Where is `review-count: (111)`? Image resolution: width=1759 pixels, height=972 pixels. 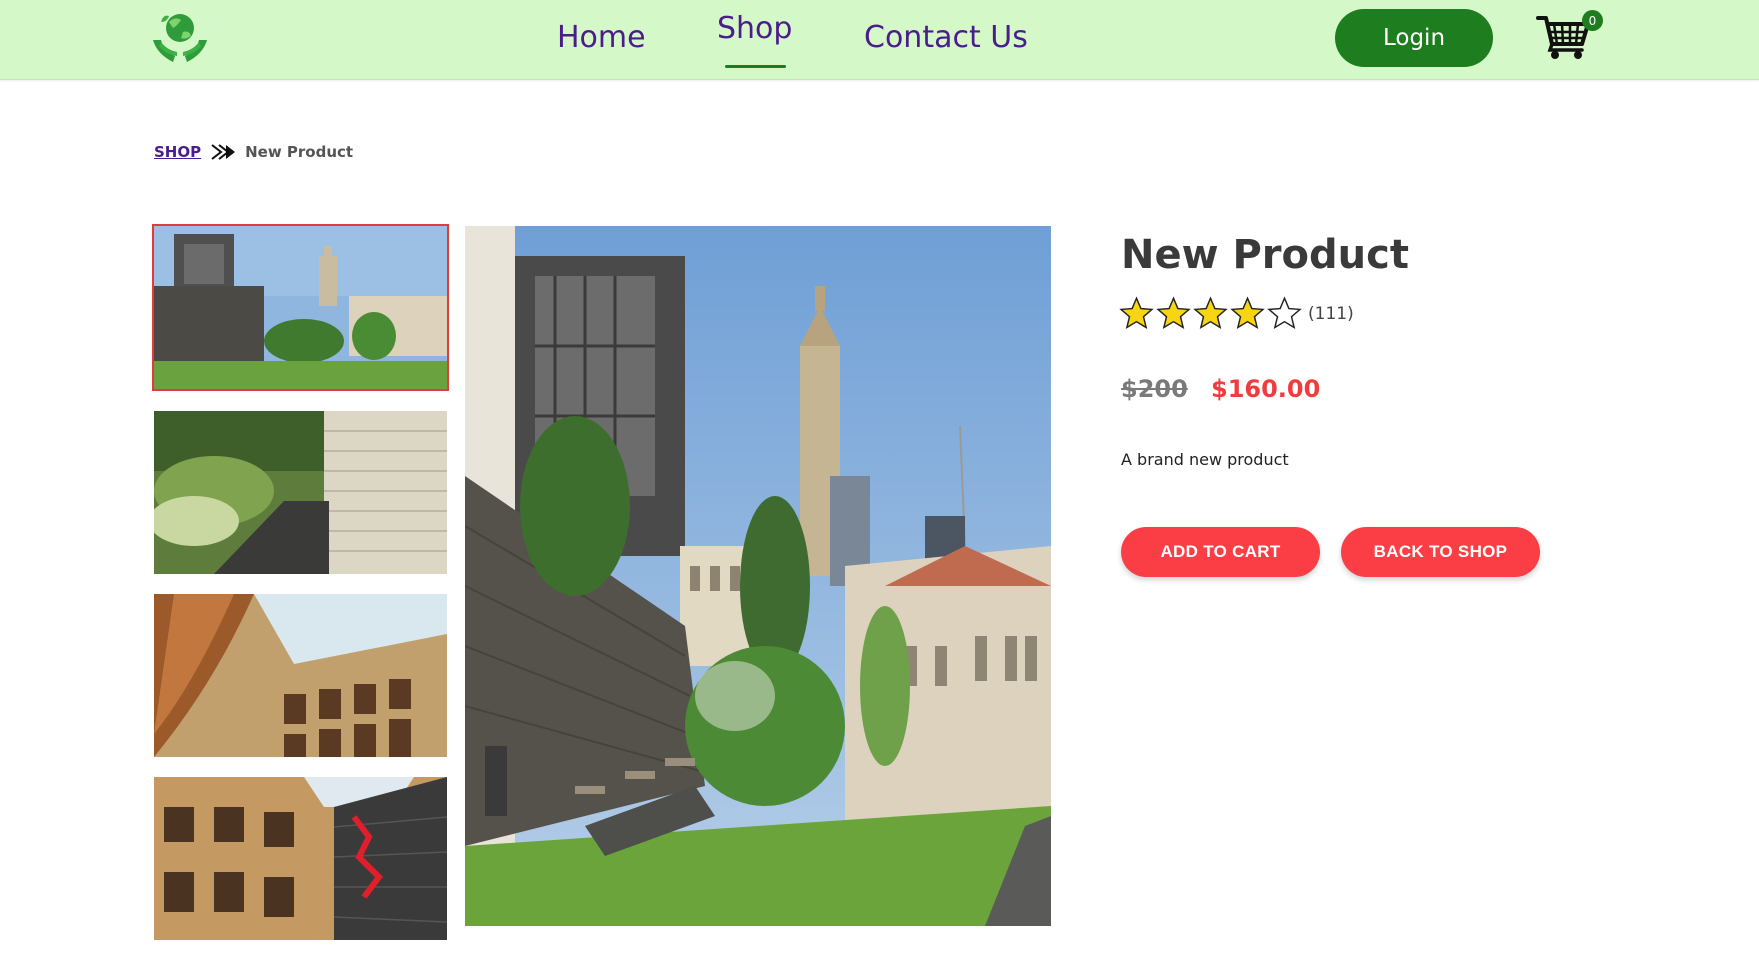
review-count: (111) is located at coordinates (1331, 313).